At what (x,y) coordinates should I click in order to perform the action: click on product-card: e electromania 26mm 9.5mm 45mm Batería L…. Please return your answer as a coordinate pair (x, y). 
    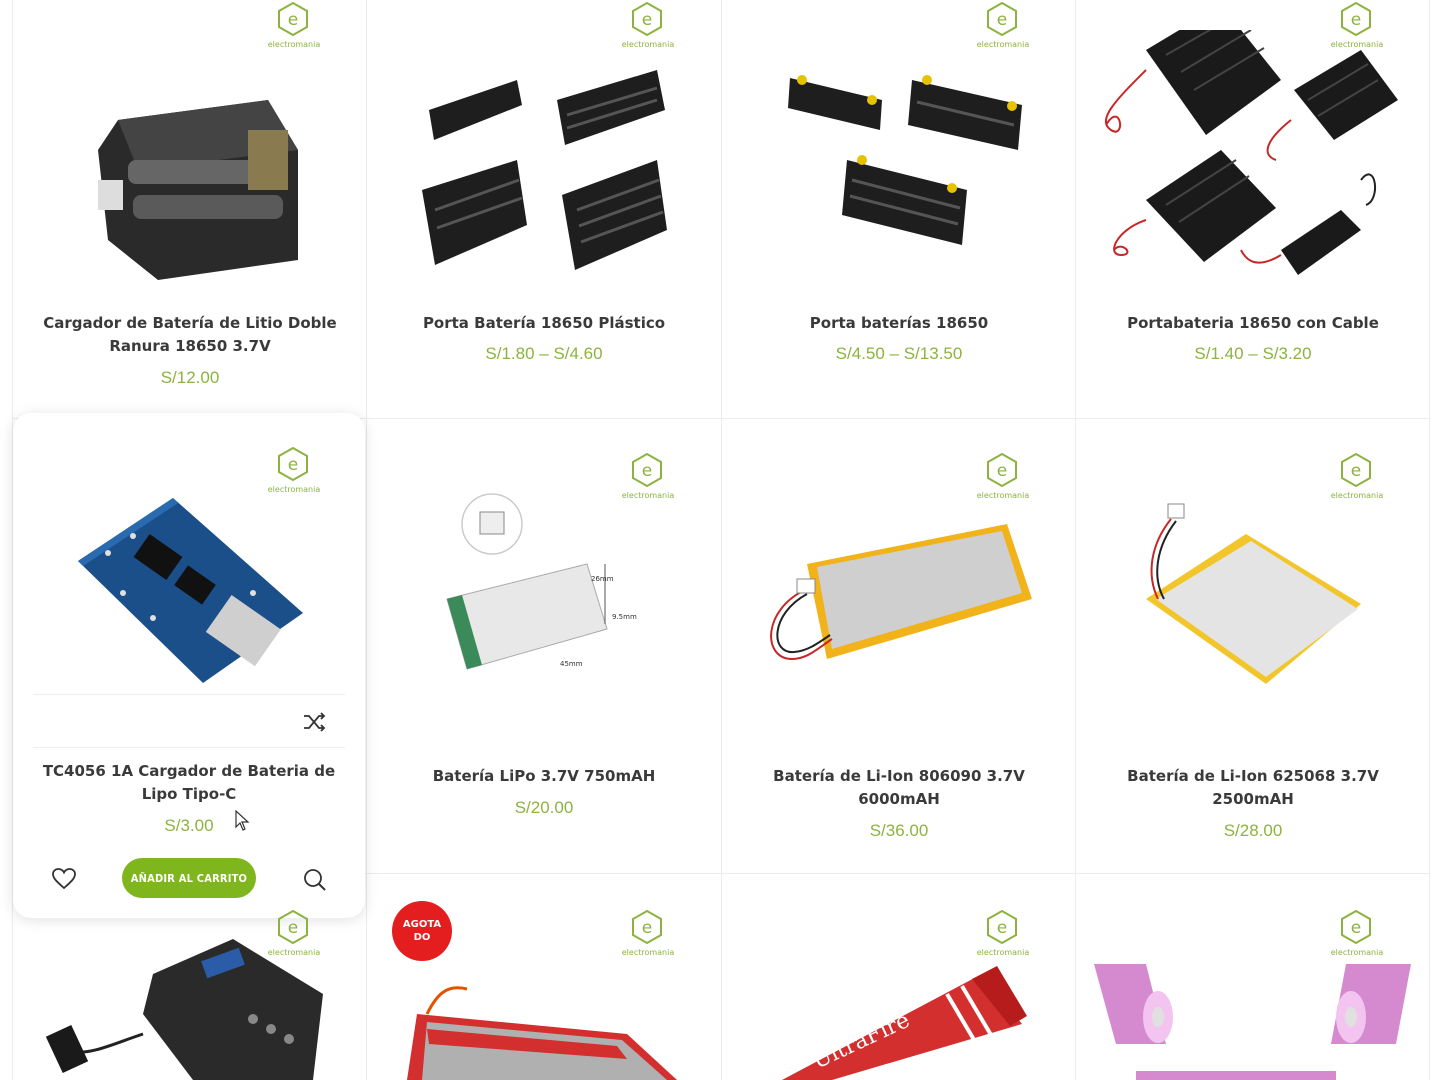
    Looking at the image, I should click on (544, 646).